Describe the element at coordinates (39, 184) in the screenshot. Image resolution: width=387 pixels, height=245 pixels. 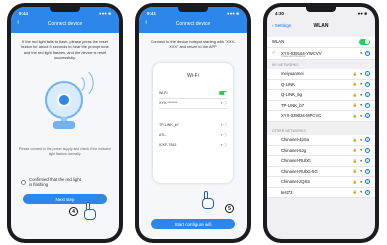
I see `confirm-label-line2: is flashing` at that location.